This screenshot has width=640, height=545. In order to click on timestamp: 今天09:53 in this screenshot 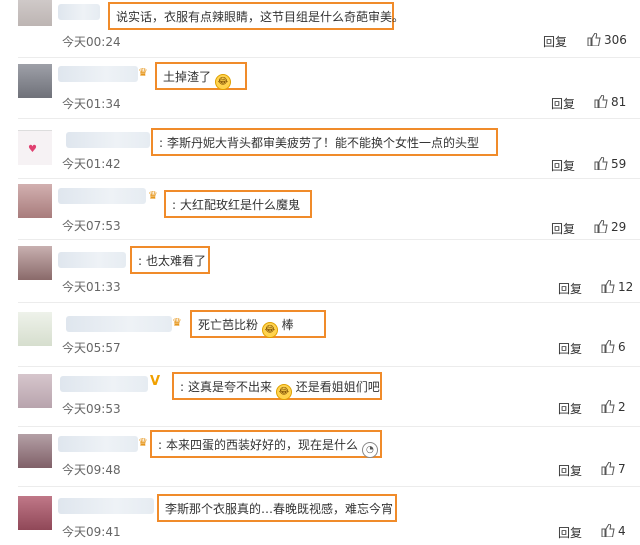, I will do `click(91, 409)`.